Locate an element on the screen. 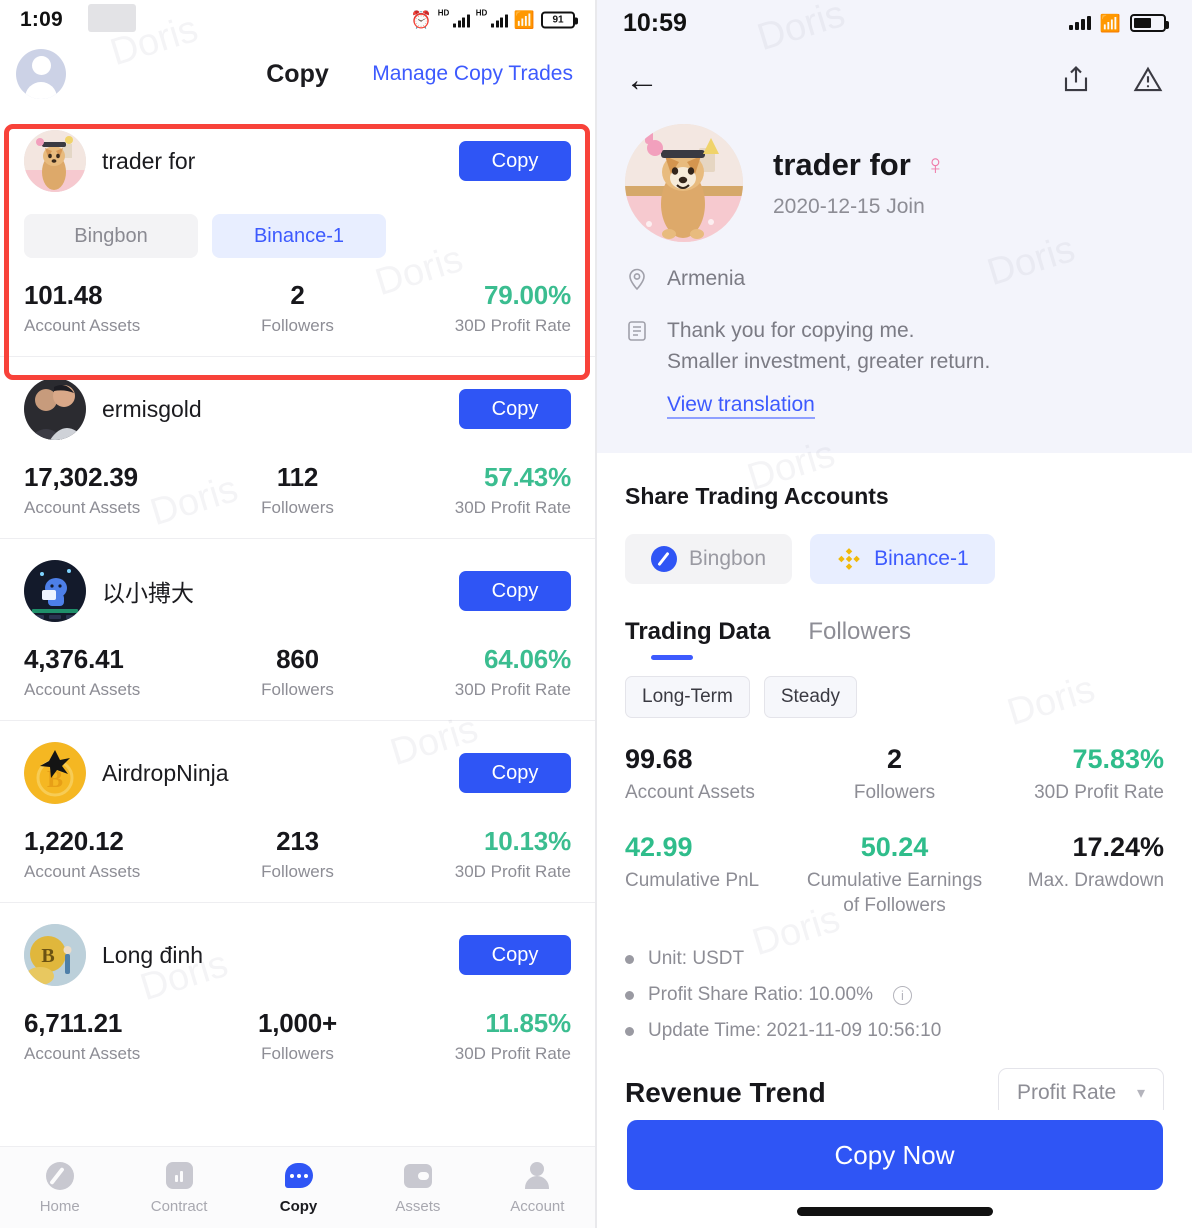 Image resolution: width=1194 pixels, height=1228 pixels. user-avatar-icon is located at coordinates (41, 74).